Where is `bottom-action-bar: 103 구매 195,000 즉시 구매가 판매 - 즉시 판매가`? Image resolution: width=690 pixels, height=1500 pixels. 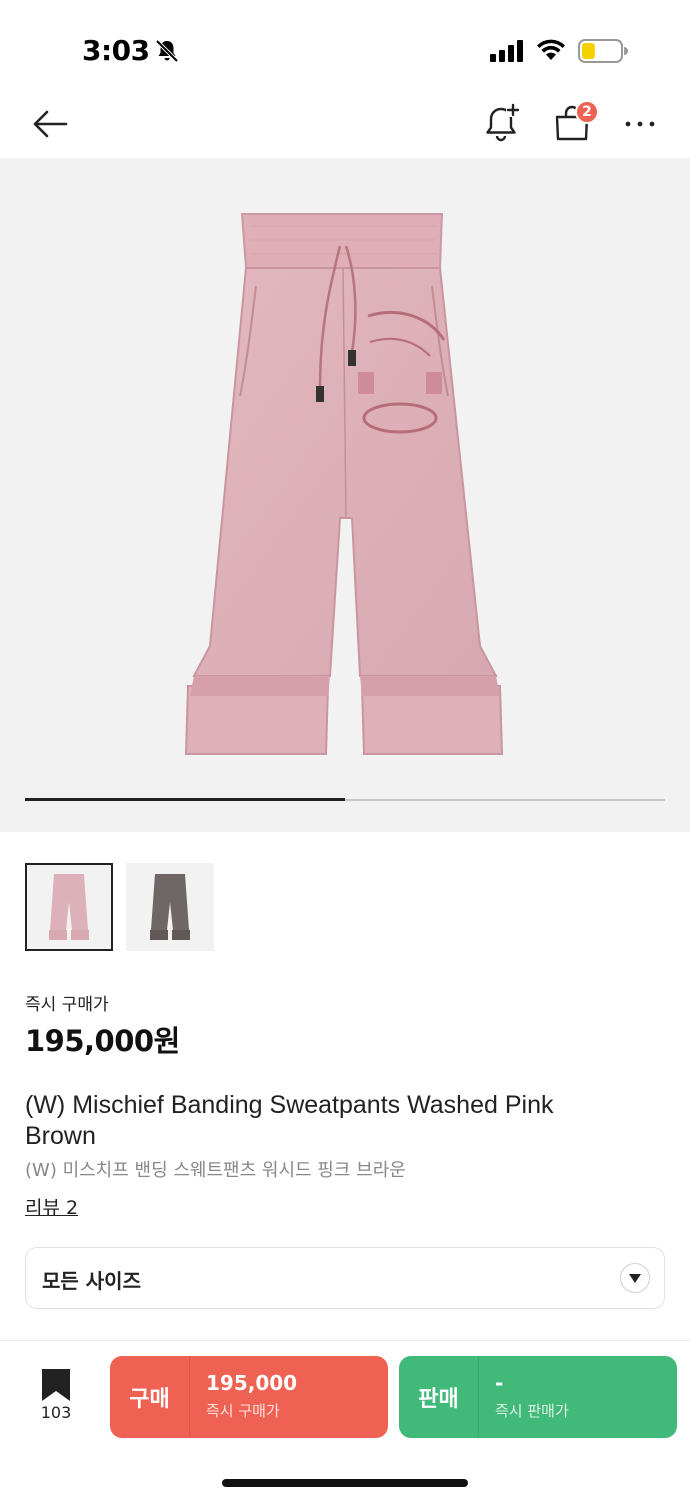
bottom-action-bar: 103 구매 195,000 즉시 구매가 판매 - 즉시 판매가 is located at coordinates (345, 1420).